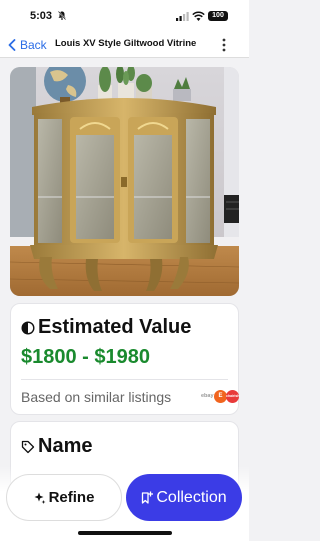  I want to click on sparkle-icon, so click(40, 498).